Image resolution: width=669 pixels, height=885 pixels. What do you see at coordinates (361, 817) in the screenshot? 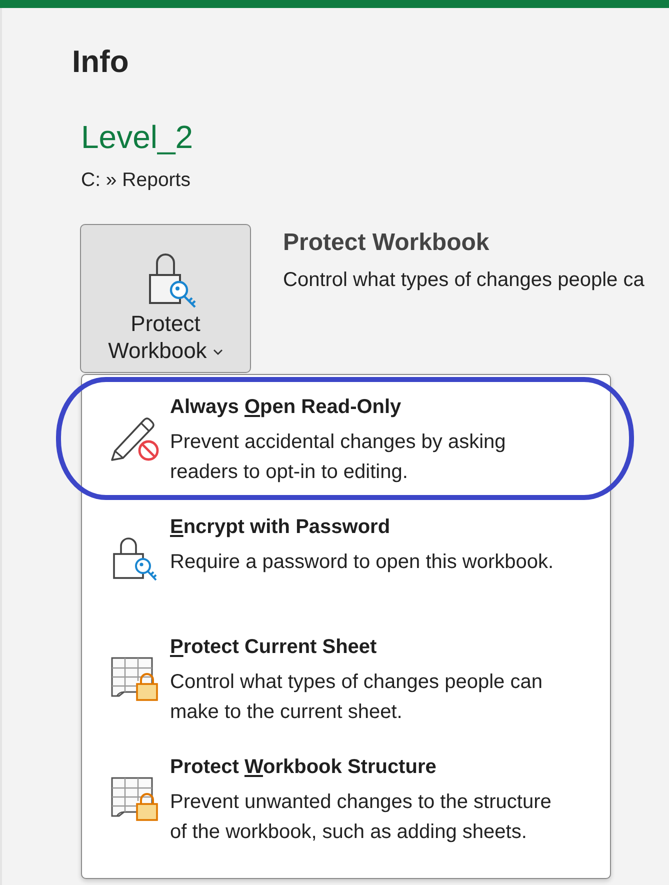
I see `menu-option-description: Prevent unwanted changes to the structure of the workbook, such as adding sheets.` at bounding box center [361, 817].